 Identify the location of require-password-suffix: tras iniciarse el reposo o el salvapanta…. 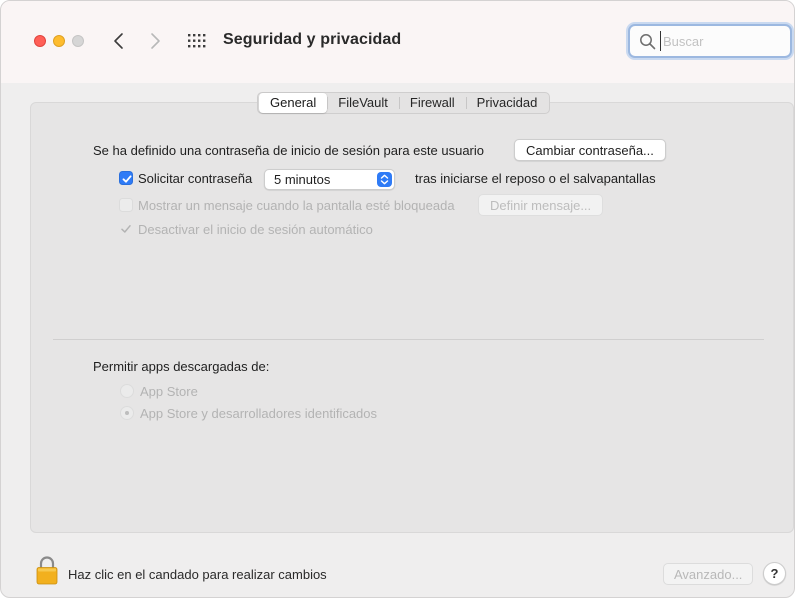
(535, 178).